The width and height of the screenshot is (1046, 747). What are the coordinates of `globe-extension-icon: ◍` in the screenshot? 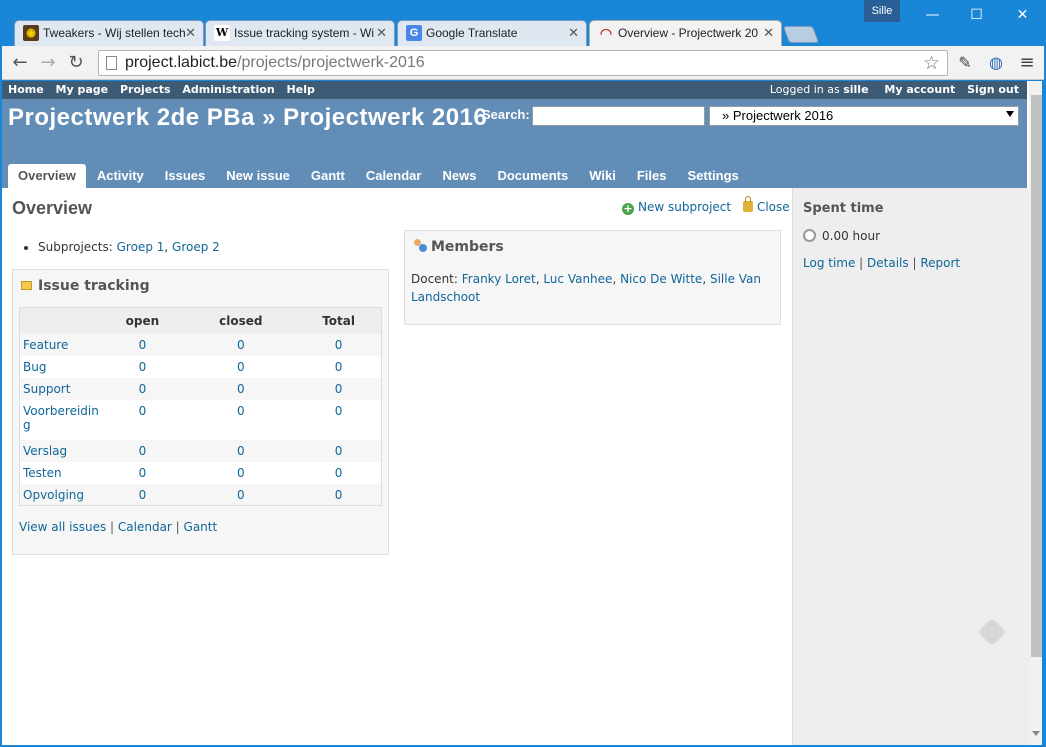 It's located at (996, 63).